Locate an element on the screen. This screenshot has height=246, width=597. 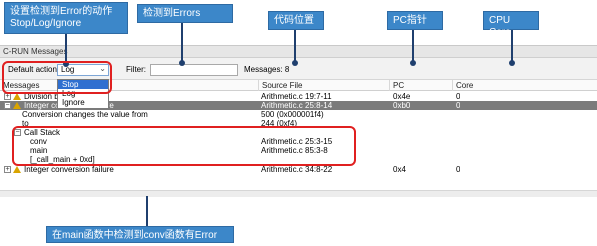
horizontal-scrollbar is located at coordinates (298, 193).